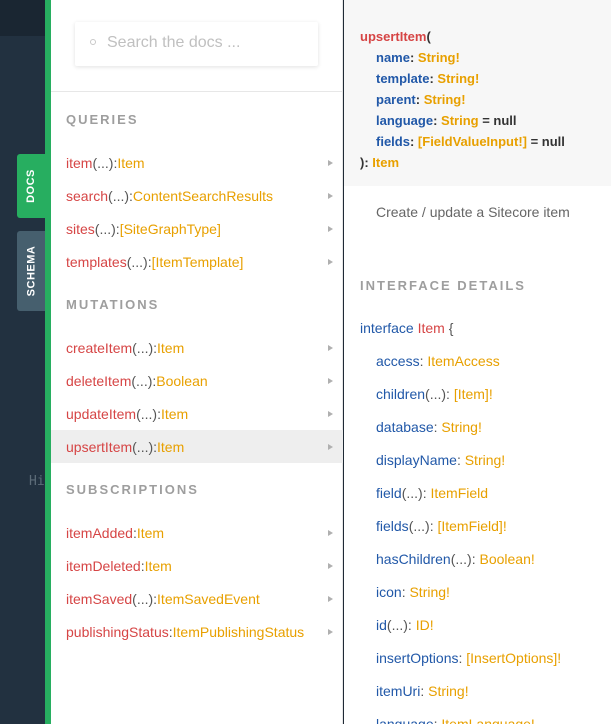  Describe the element at coordinates (473, 394) in the screenshot. I see `interface-field-type-link: [Item]!` at that location.